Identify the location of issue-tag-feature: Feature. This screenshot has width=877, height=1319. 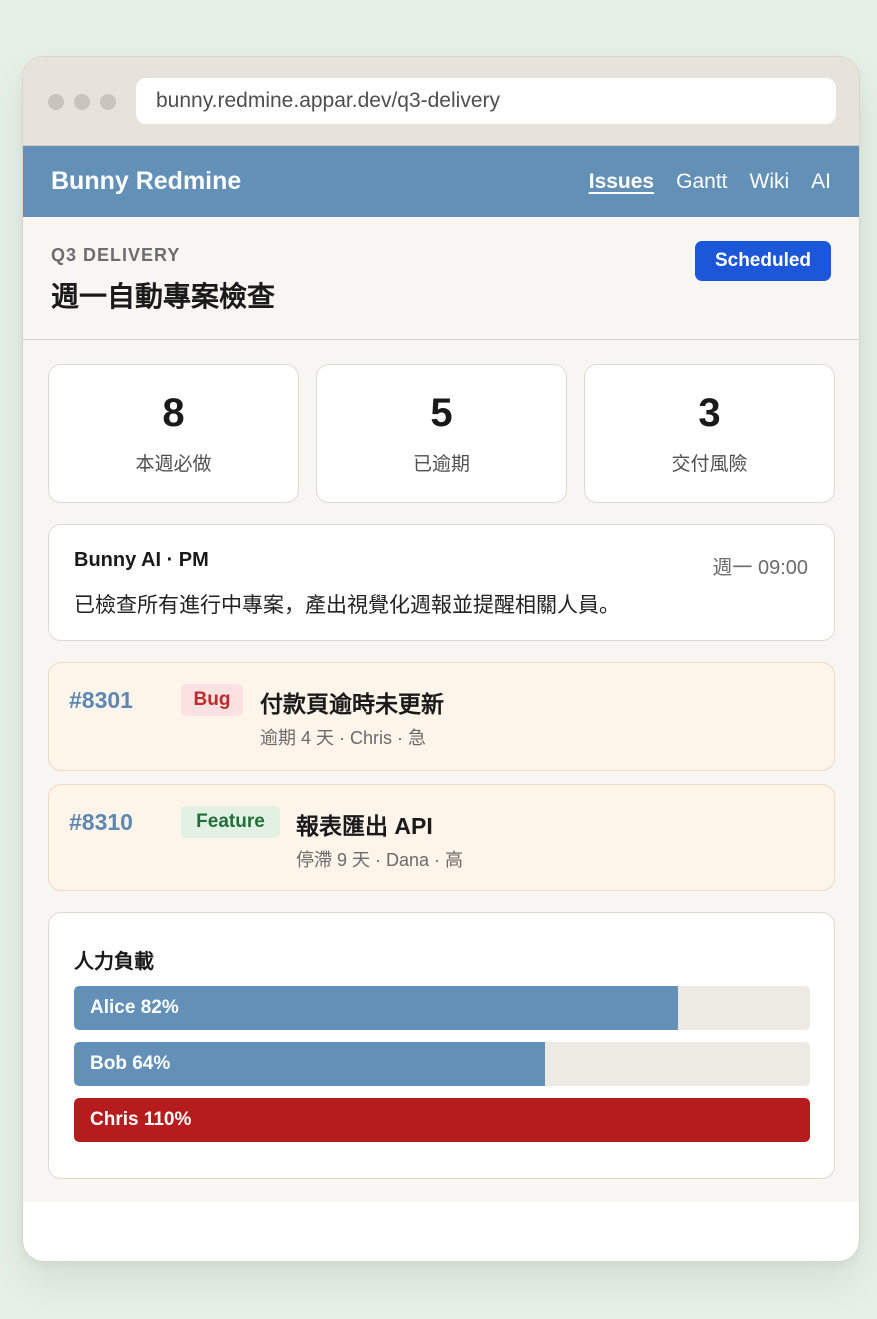
(230, 822).